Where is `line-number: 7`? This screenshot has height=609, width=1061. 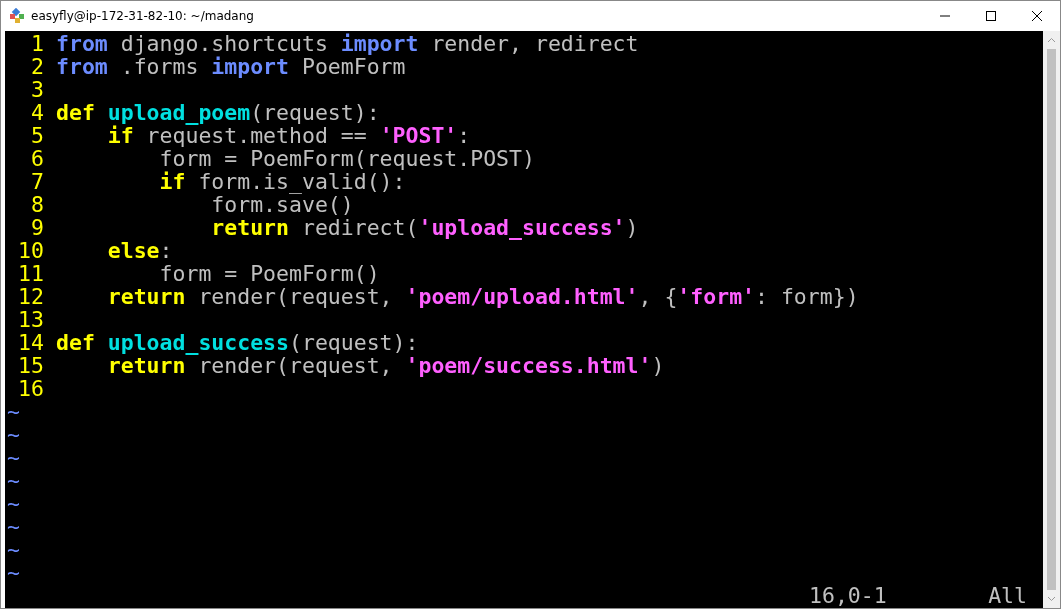
line-number: 7 is located at coordinates (37, 181).